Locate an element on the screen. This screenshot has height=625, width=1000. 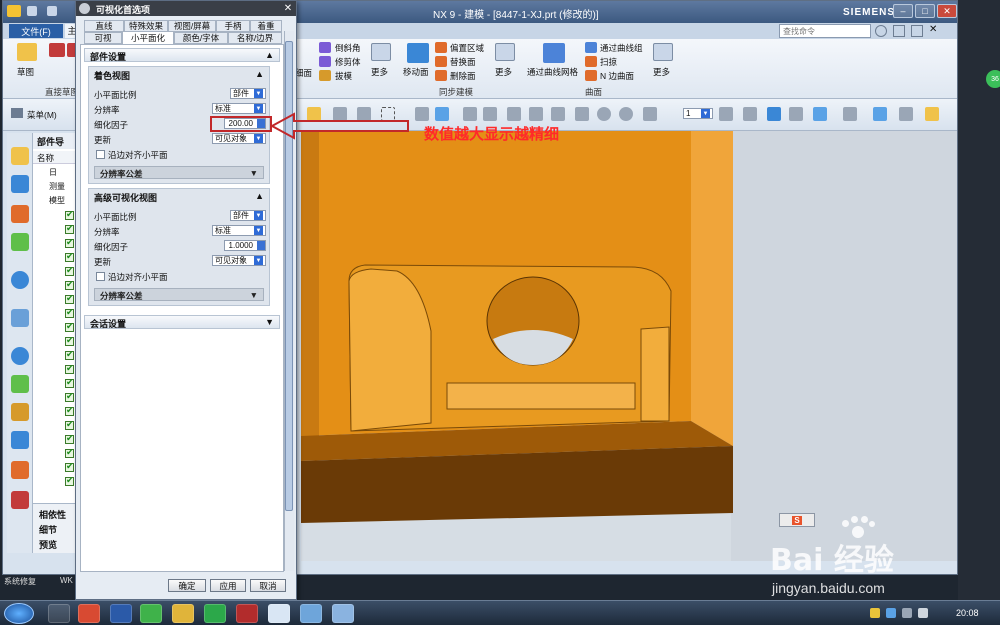
apply-button: 应用 is located at coordinates (228, 585).